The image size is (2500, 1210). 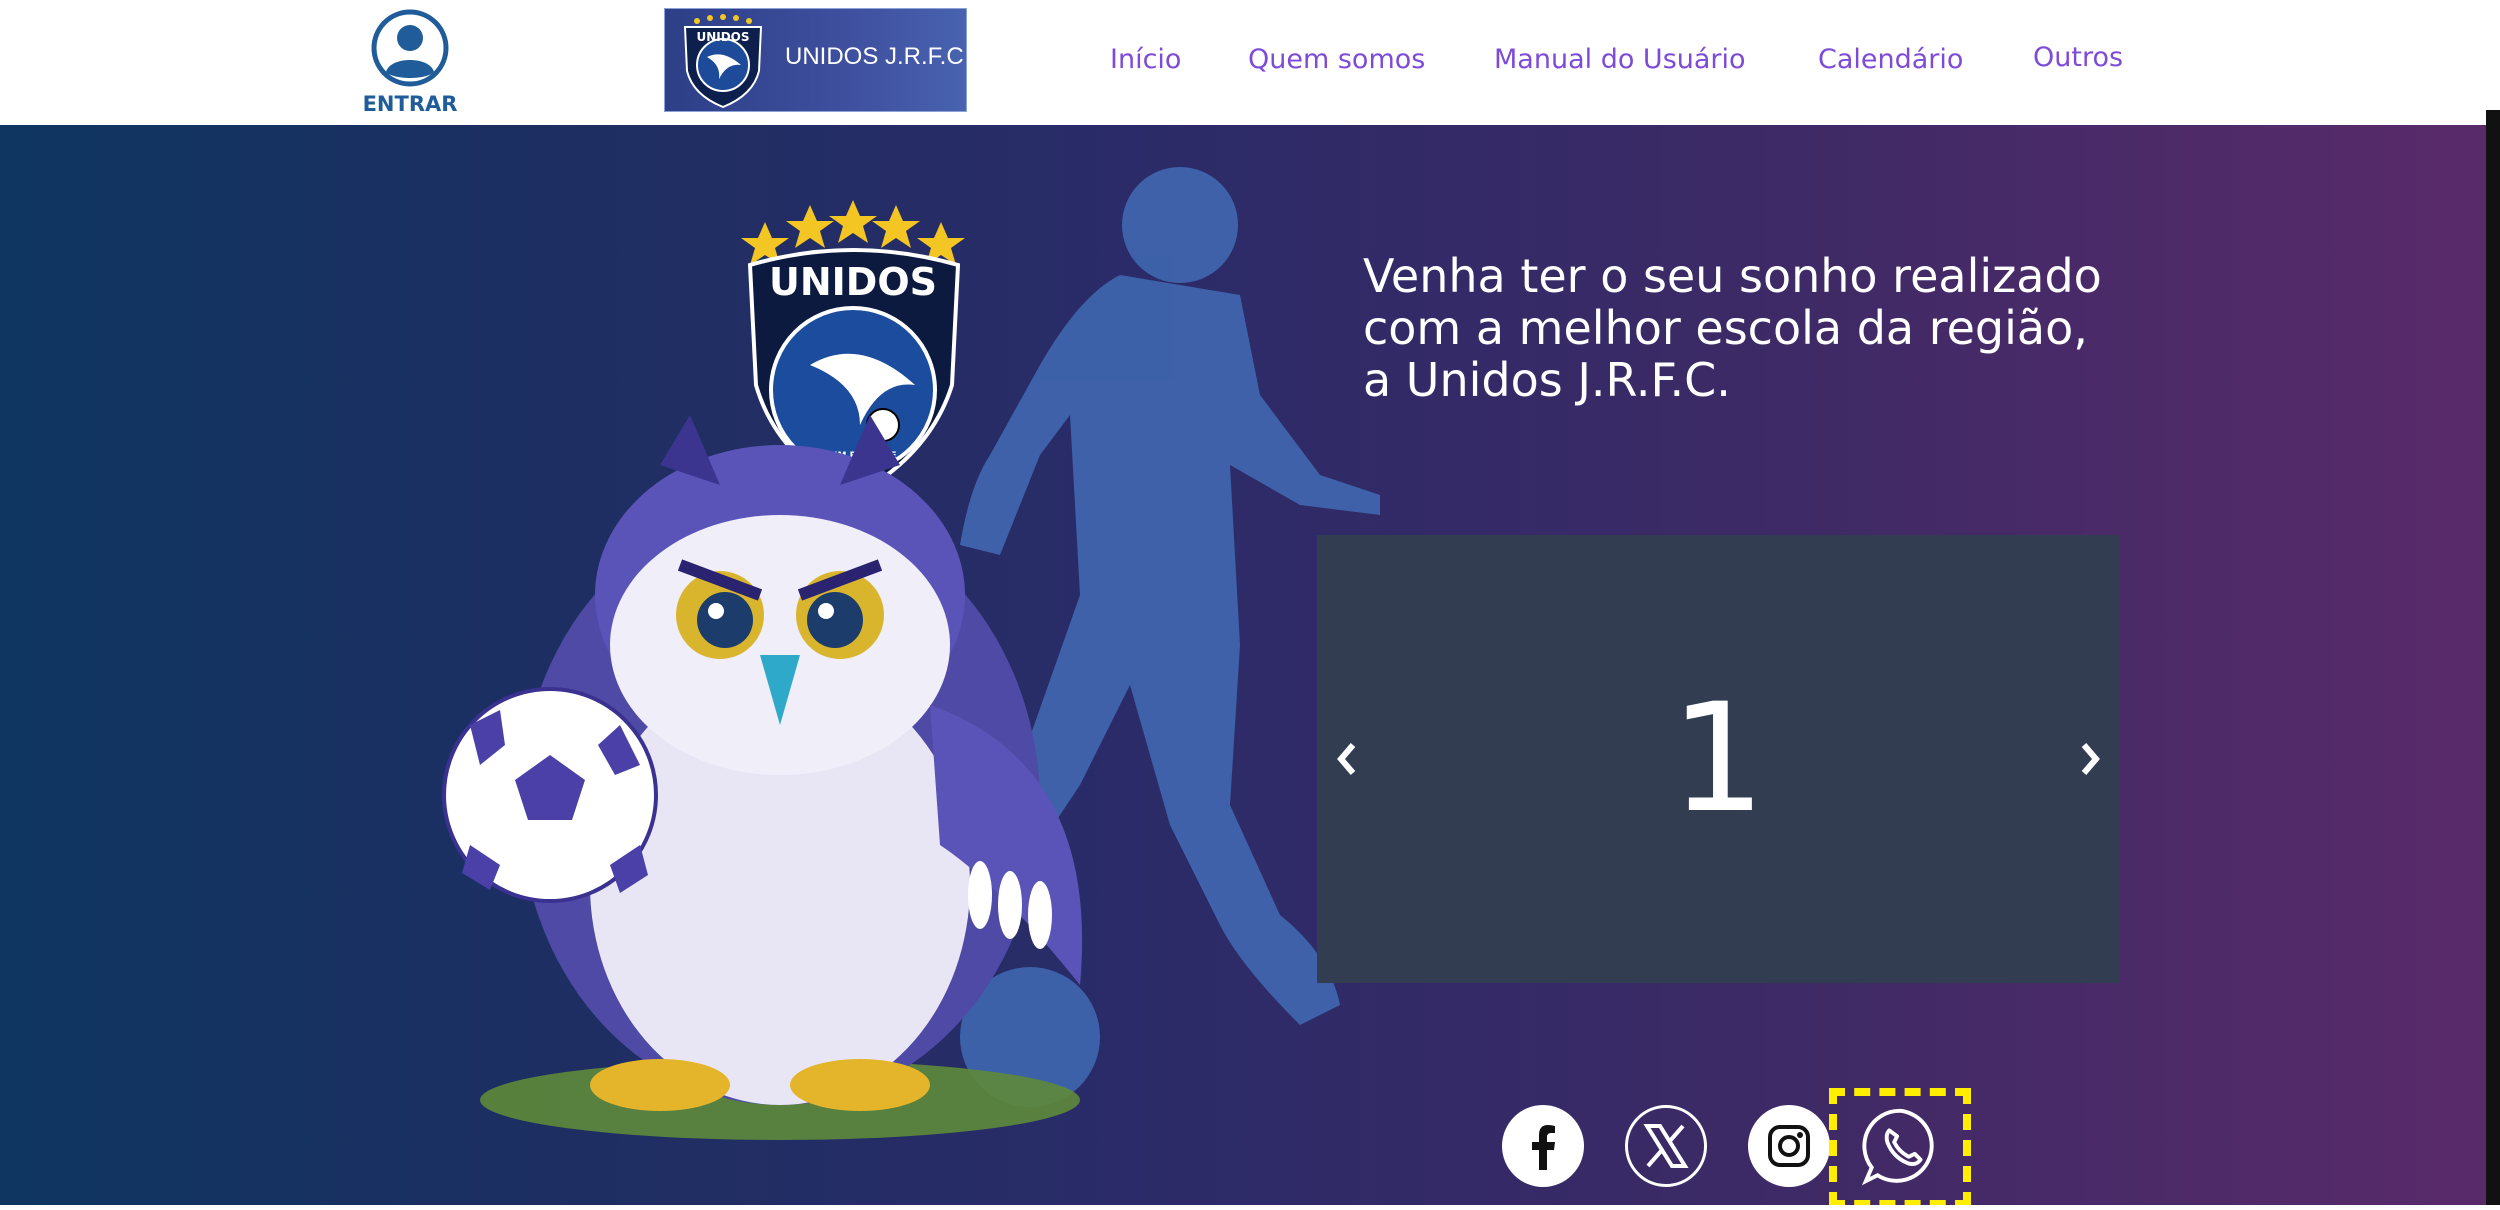 I want to click on login-button: ENTRAR, so click(x=410, y=62).